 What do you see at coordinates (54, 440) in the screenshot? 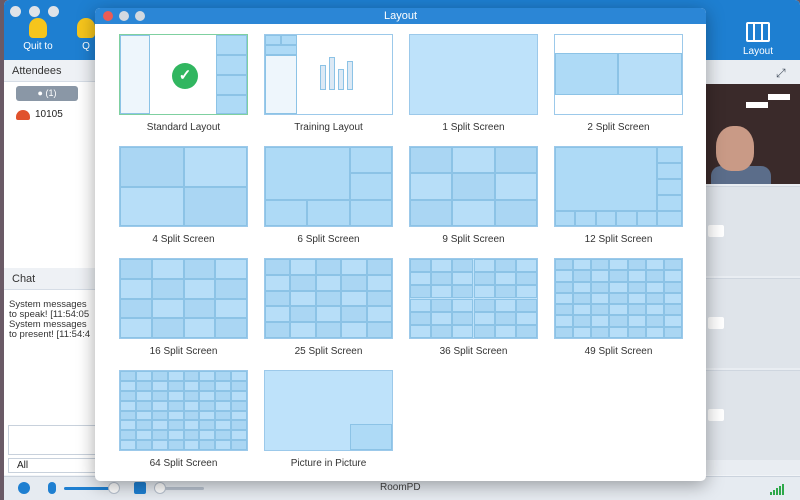
I see `chat-input` at bounding box center [54, 440].